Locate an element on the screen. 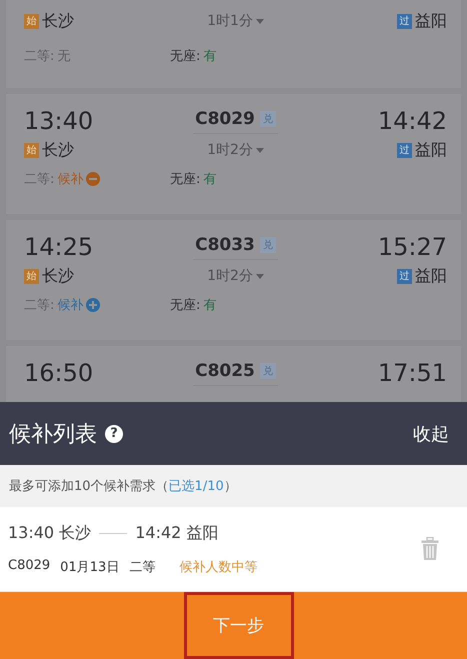 Image resolution: width=467 pixels, height=659 pixels. departure-time: 13:40 is located at coordinates (59, 121).